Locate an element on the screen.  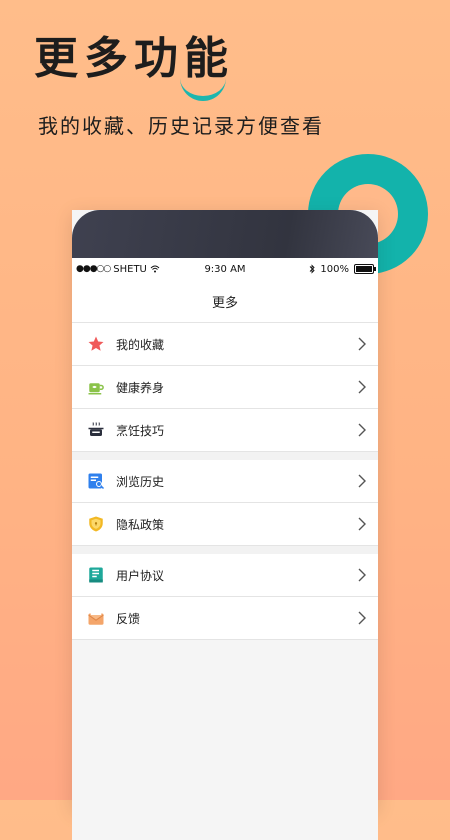
tea-cup-icon is located at coordinates (96, 387).